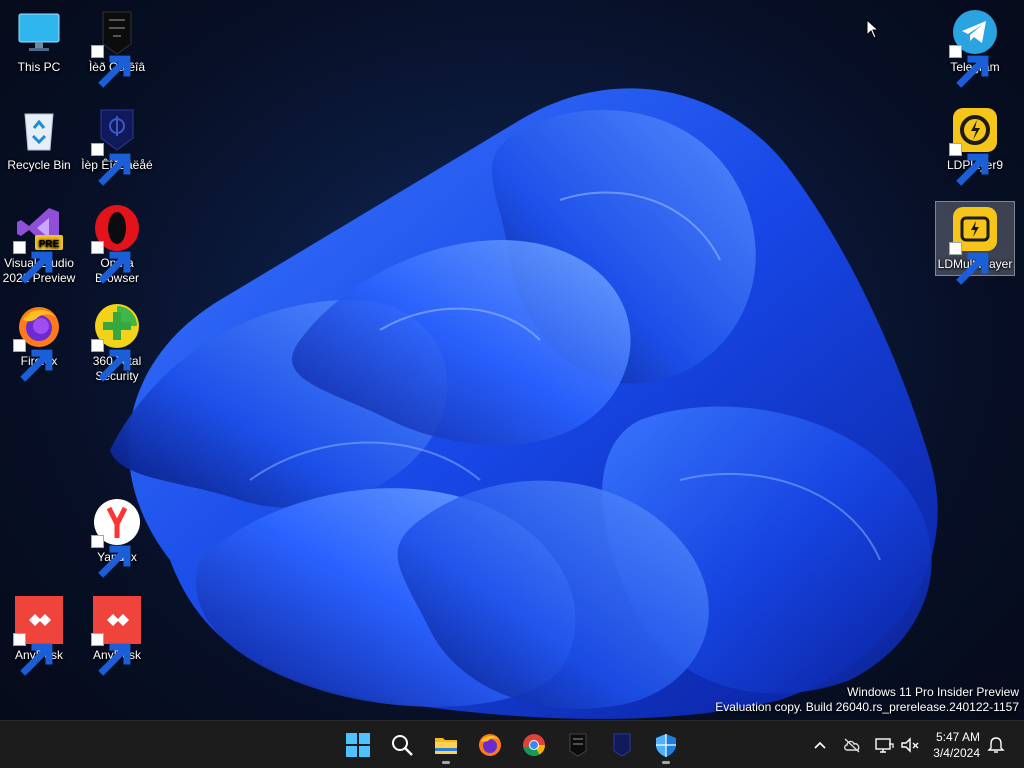 The image size is (1024, 768). I want to click on warships-game-icon, so click(116, 146).